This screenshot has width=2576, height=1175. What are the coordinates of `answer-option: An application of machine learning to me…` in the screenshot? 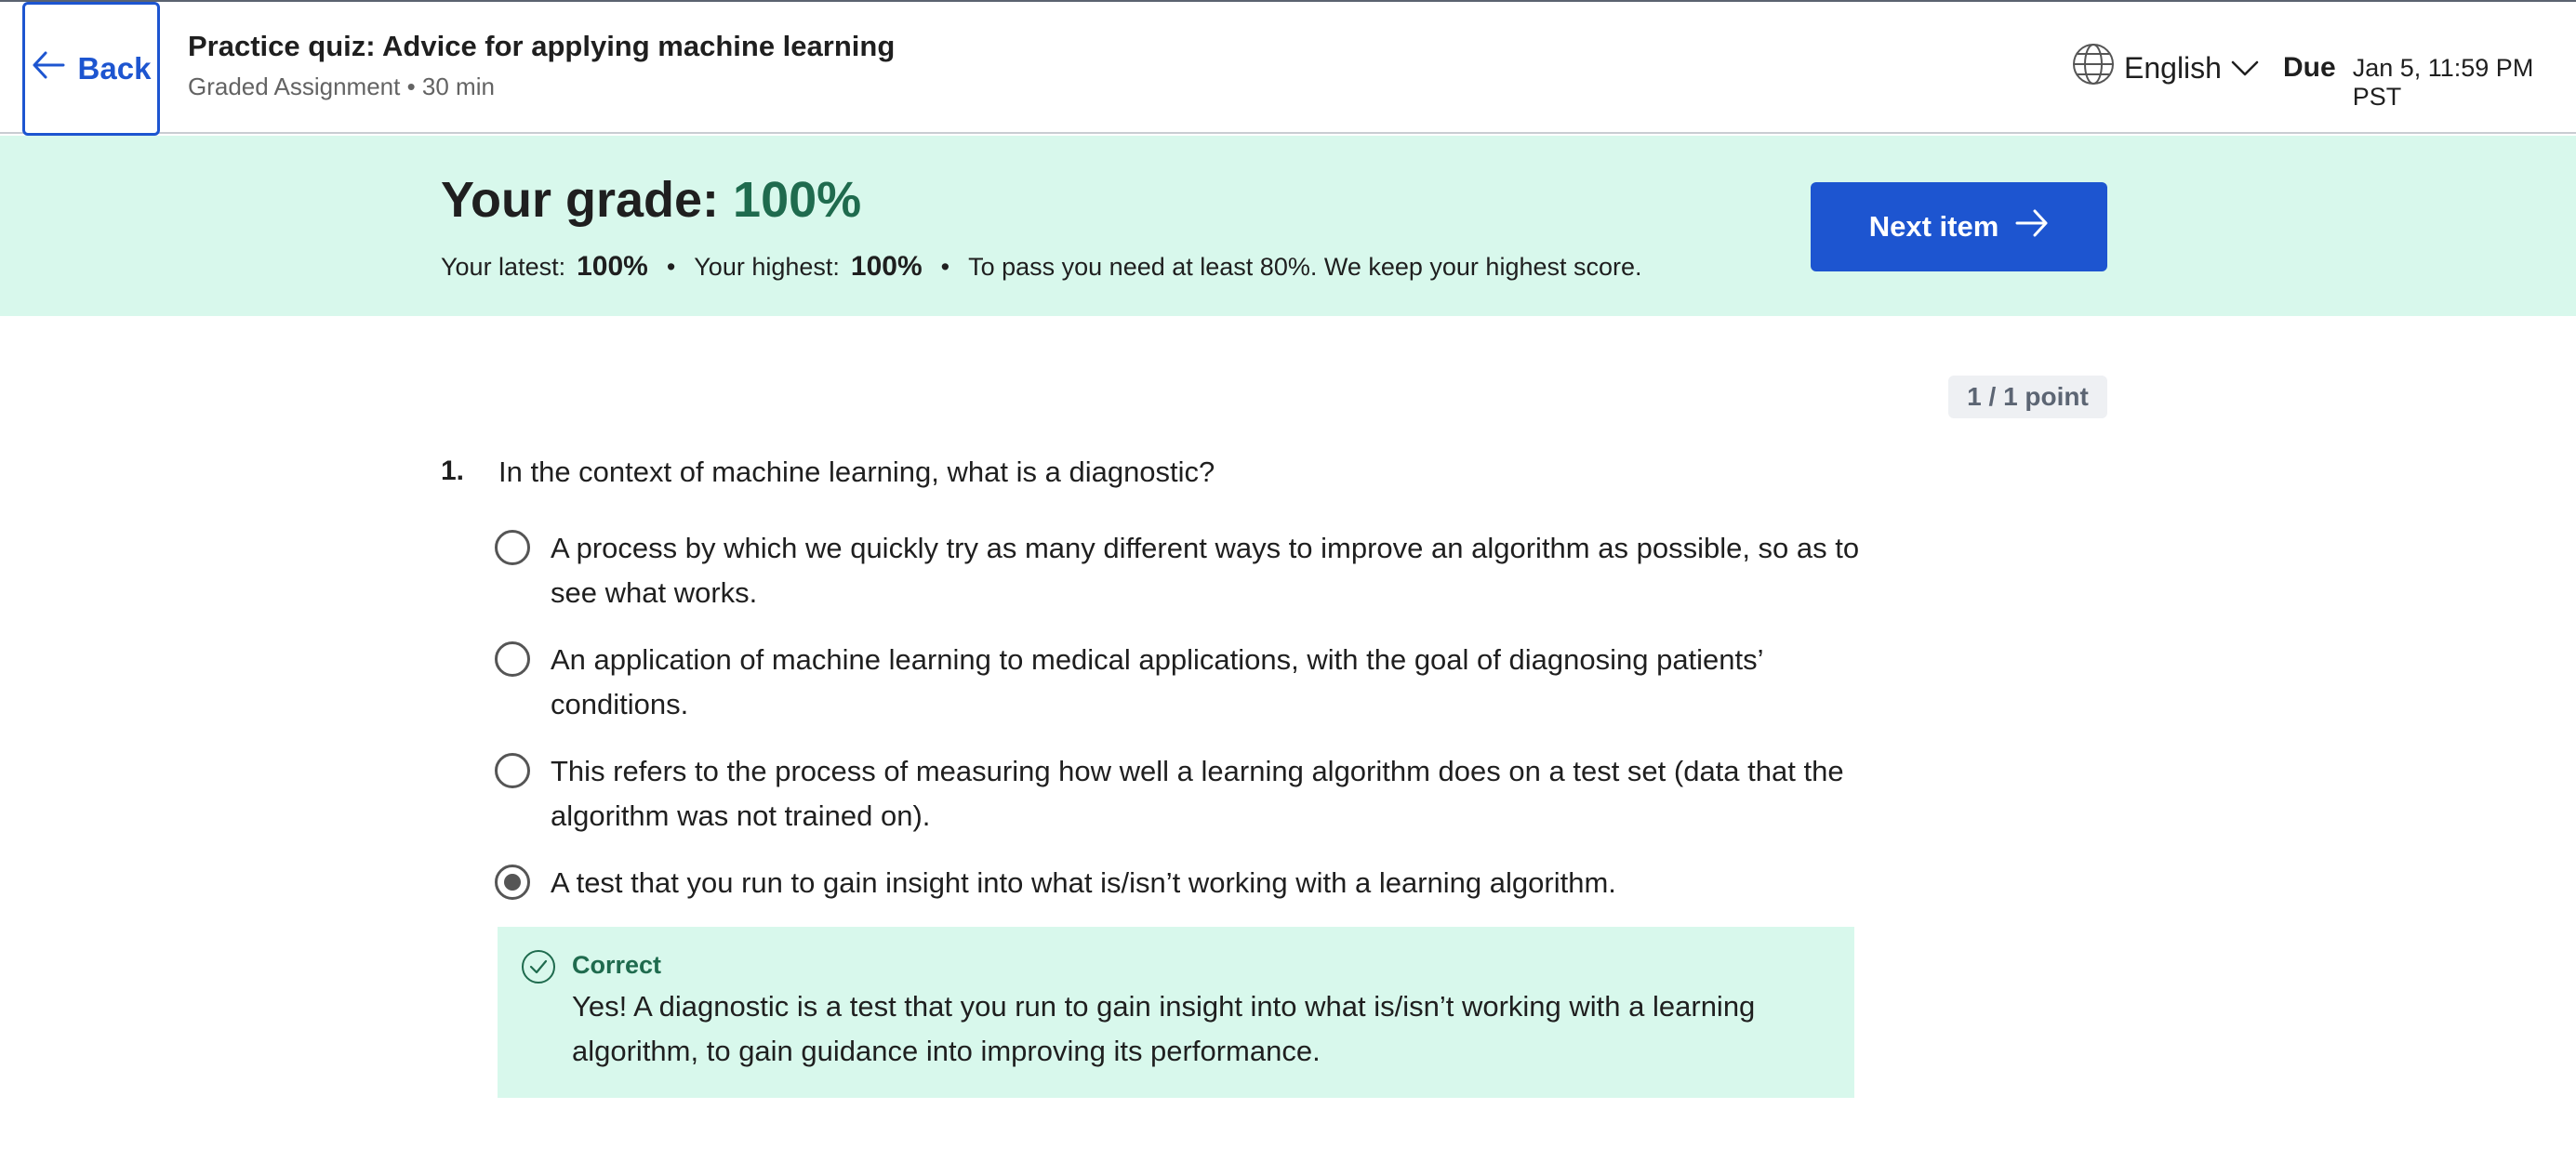 It's located at (1178, 682).